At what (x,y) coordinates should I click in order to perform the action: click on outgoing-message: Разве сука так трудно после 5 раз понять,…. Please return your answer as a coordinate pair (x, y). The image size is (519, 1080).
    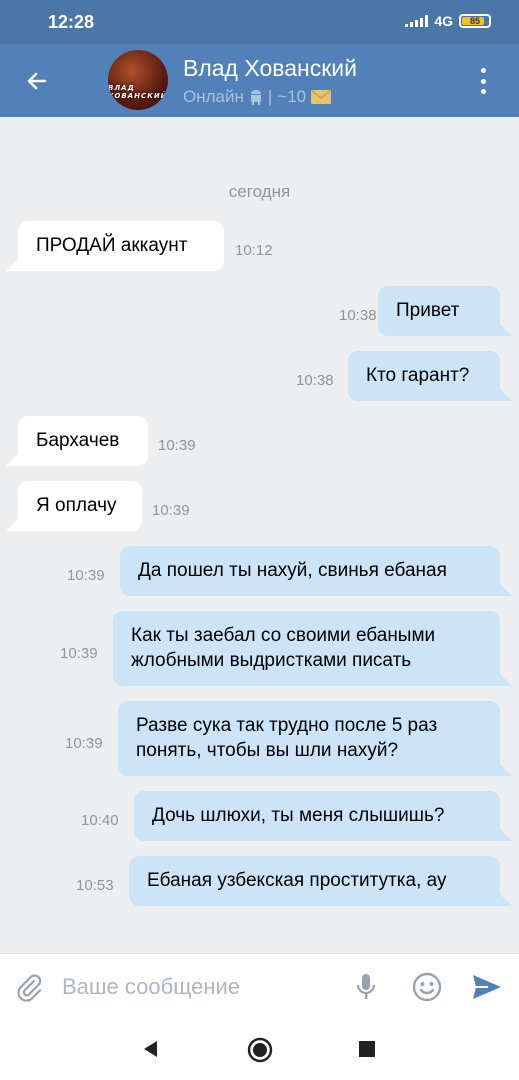
    Looking at the image, I should click on (259, 738).